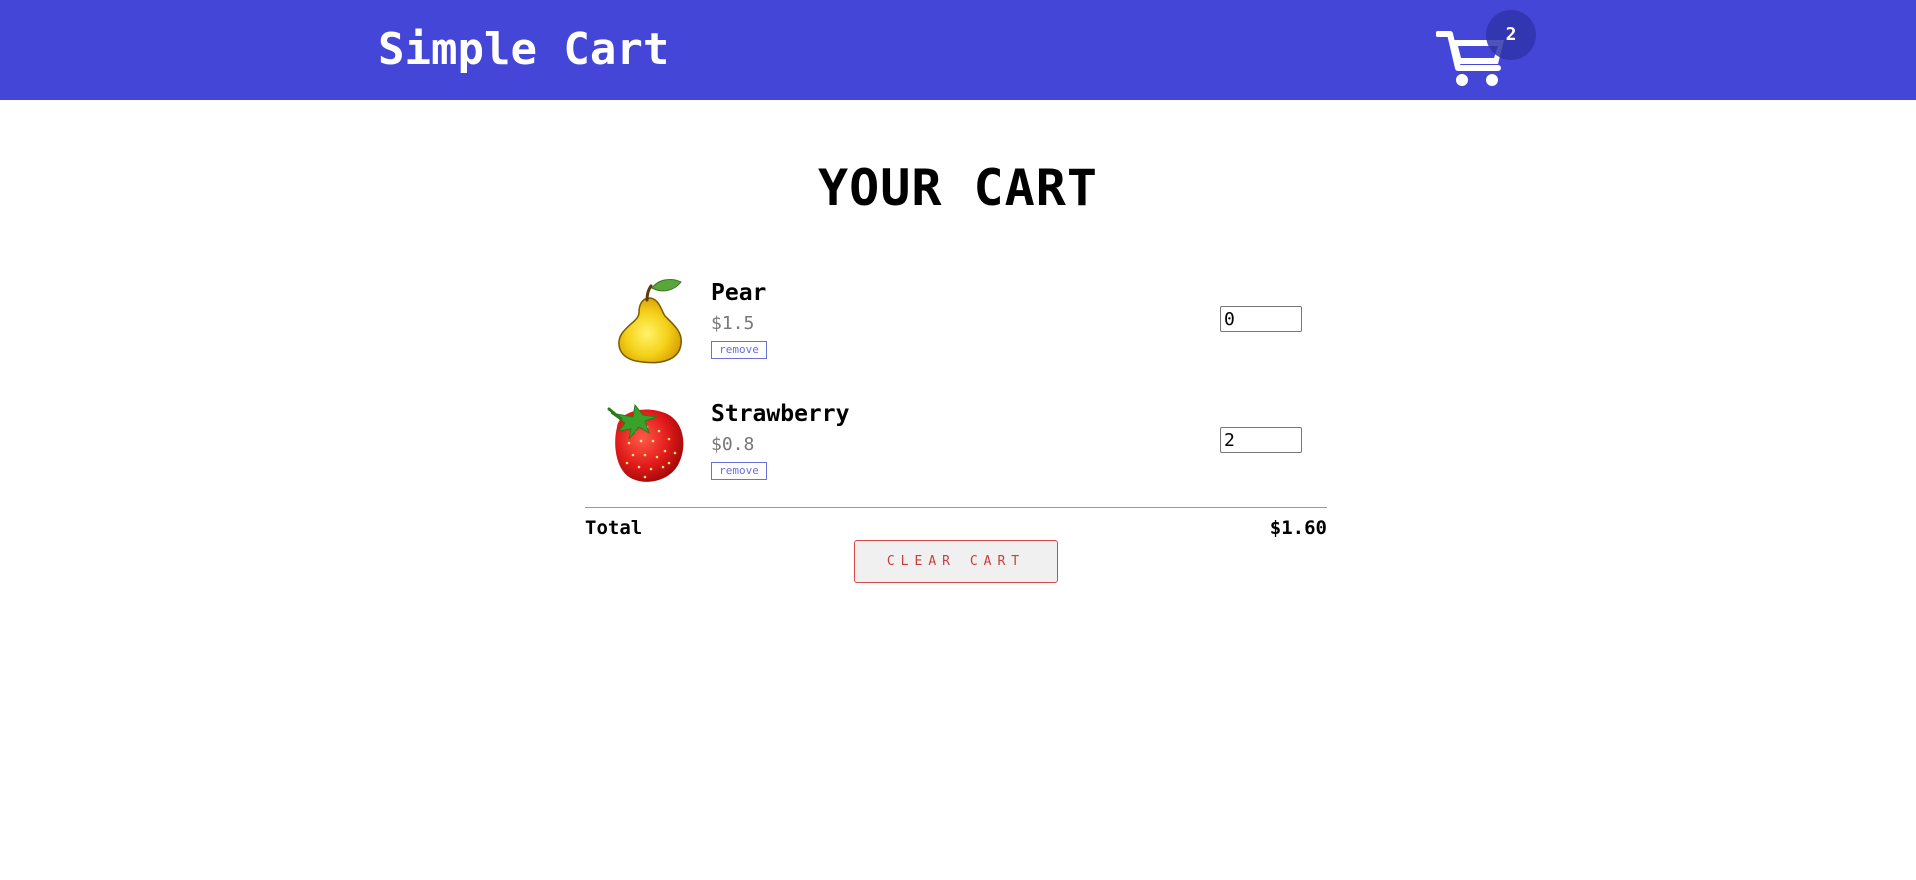  Describe the element at coordinates (739, 293) in the screenshot. I see `item-name: Pear` at that location.